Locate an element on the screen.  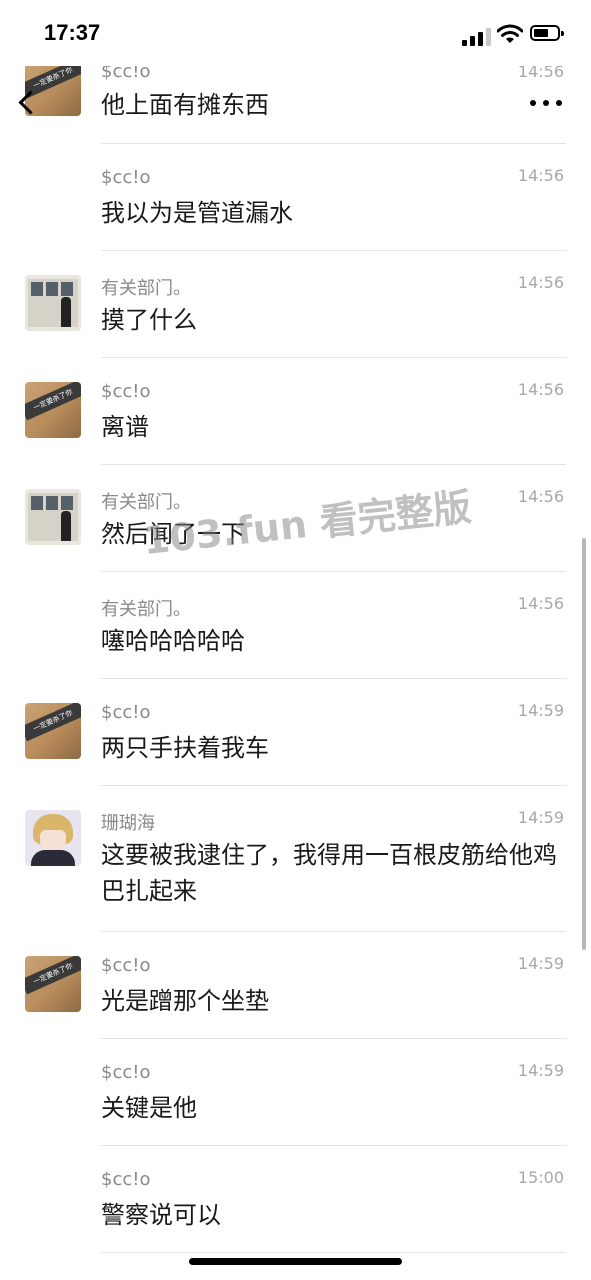
list-item: 一定要杀了你 $cc!o 14:56 离谱 is located at coordinates (295, 411).